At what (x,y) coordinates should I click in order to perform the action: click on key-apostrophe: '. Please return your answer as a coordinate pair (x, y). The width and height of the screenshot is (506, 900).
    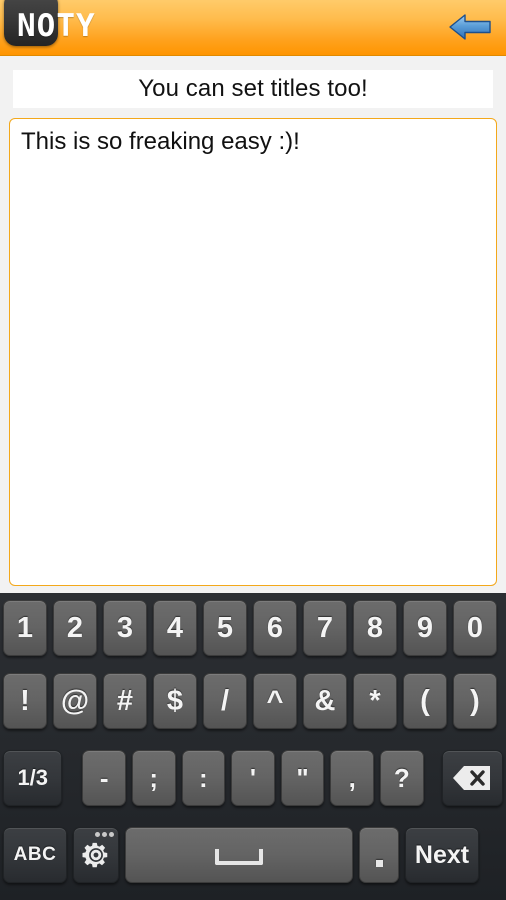
    Looking at the image, I should click on (253, 778).